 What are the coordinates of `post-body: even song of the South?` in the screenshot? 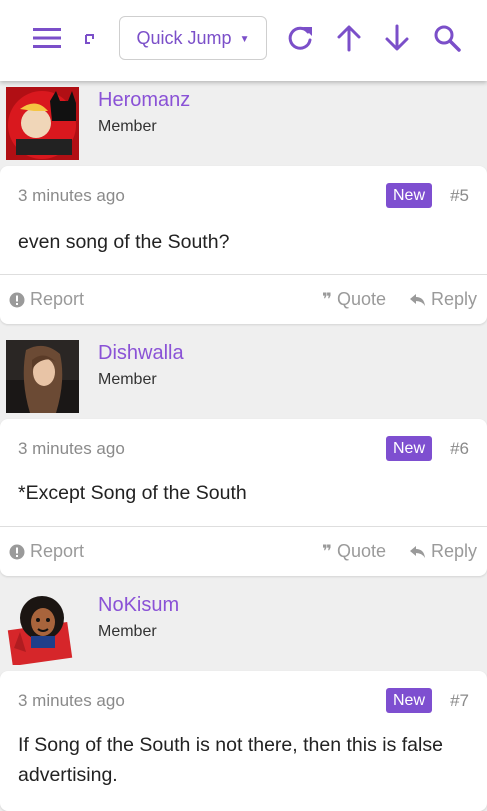 It's located at (124, 242).